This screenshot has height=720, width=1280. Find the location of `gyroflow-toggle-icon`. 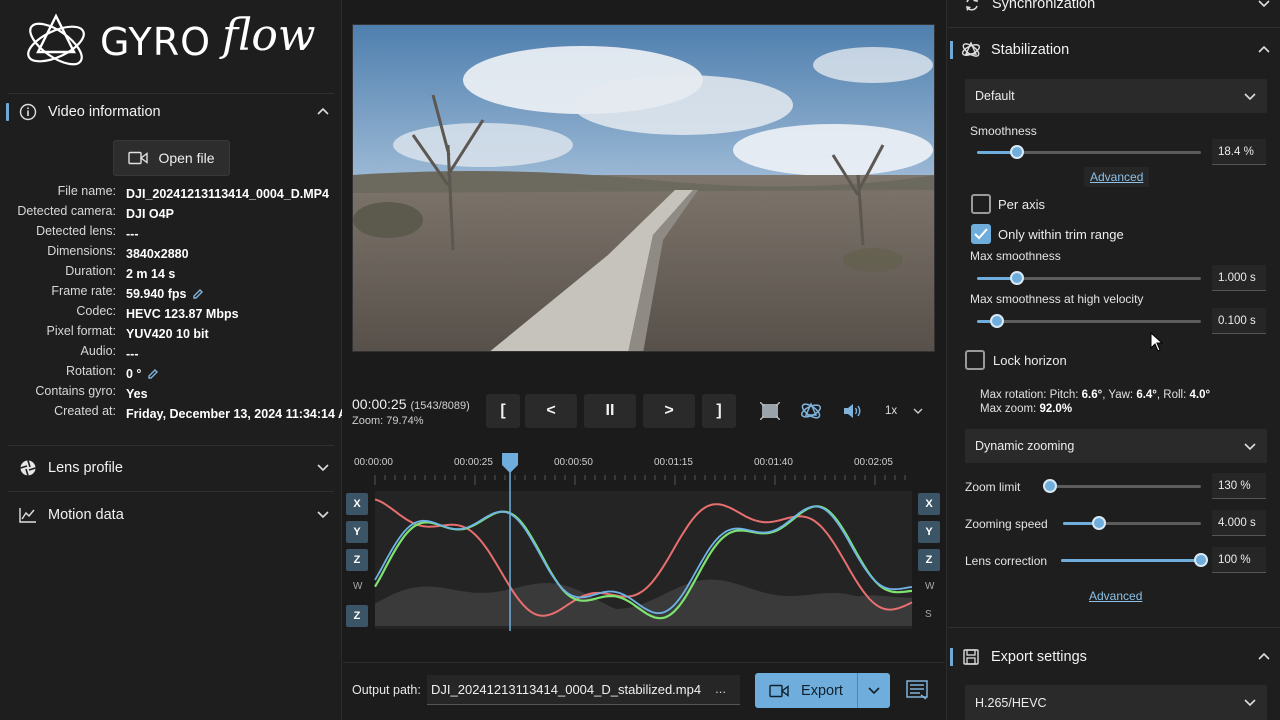

gyroflow-toggle-icon is located at coordinates (811, 411).